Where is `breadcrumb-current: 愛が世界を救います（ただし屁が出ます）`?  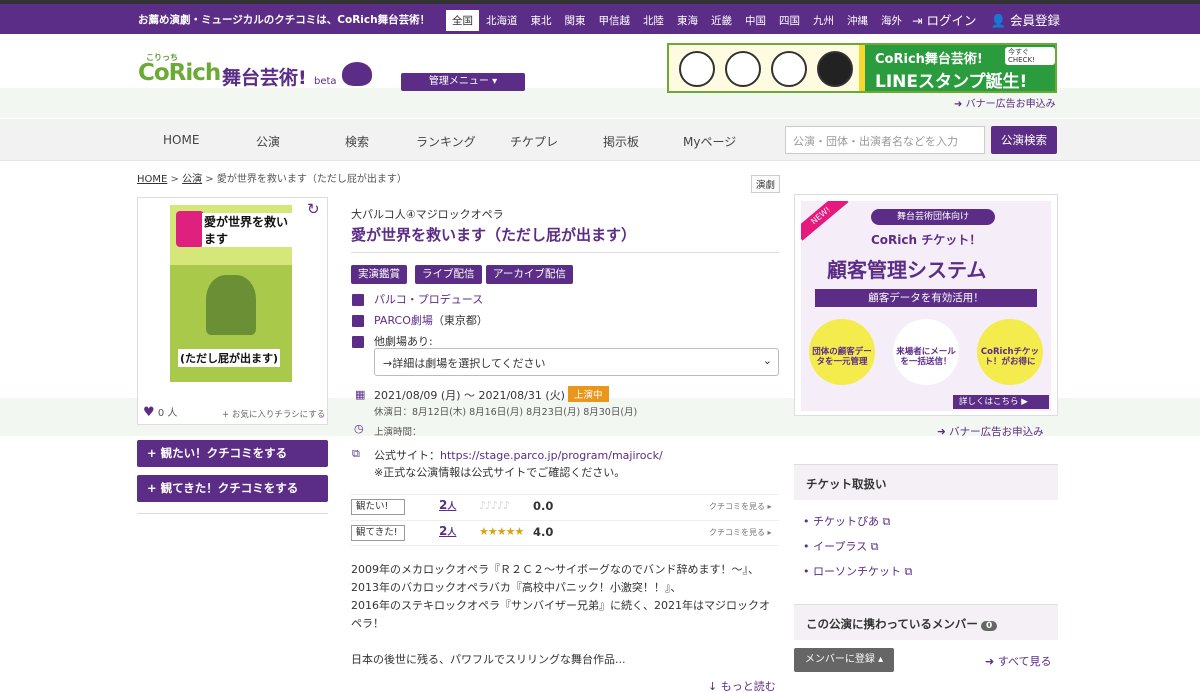 breadcrumb-current: 愛が世界を救います（ただし屁が出ます） is located at coordinates (311, 179).